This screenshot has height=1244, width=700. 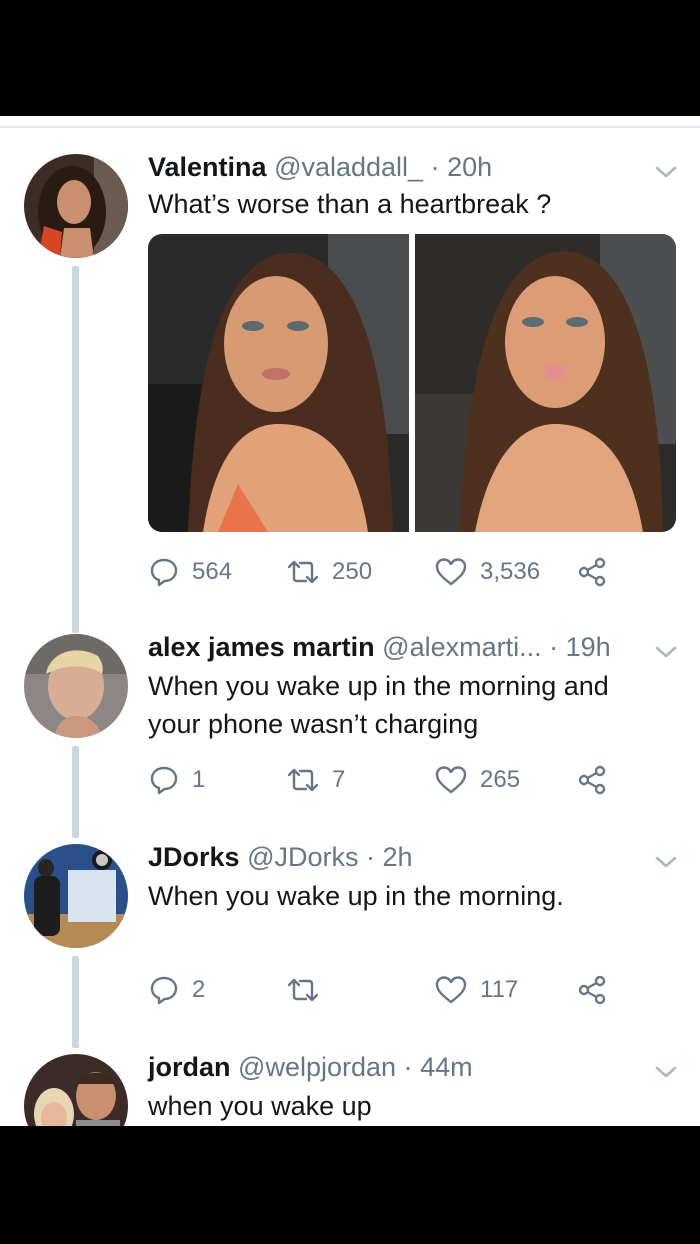 I want to click on timestamp: 2h, so click(x=398, y=857).